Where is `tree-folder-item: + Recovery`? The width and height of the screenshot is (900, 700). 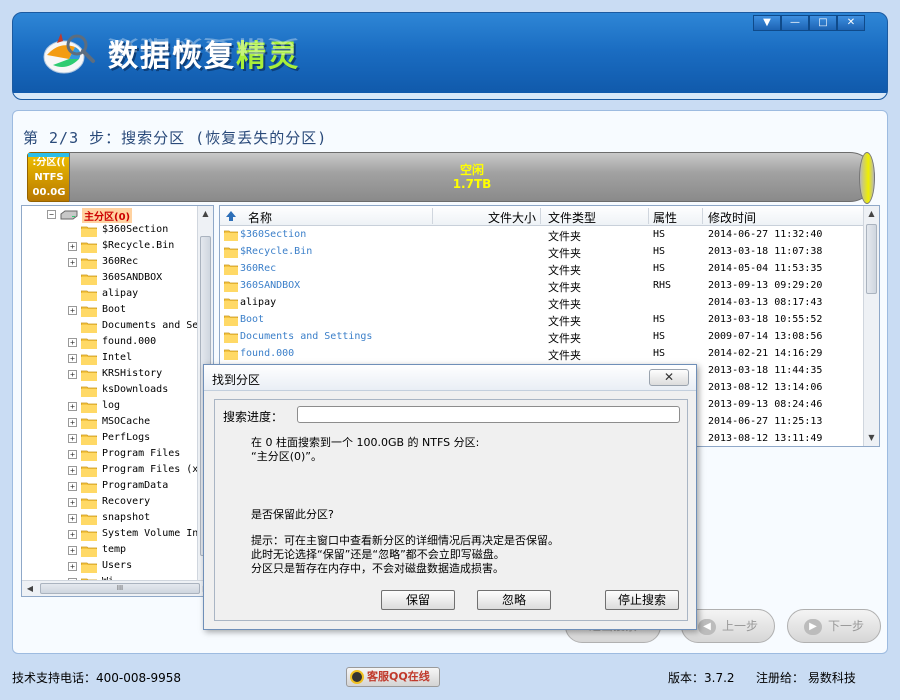 tree-folder-item: + Recovery is located at coordinates (110, 503).